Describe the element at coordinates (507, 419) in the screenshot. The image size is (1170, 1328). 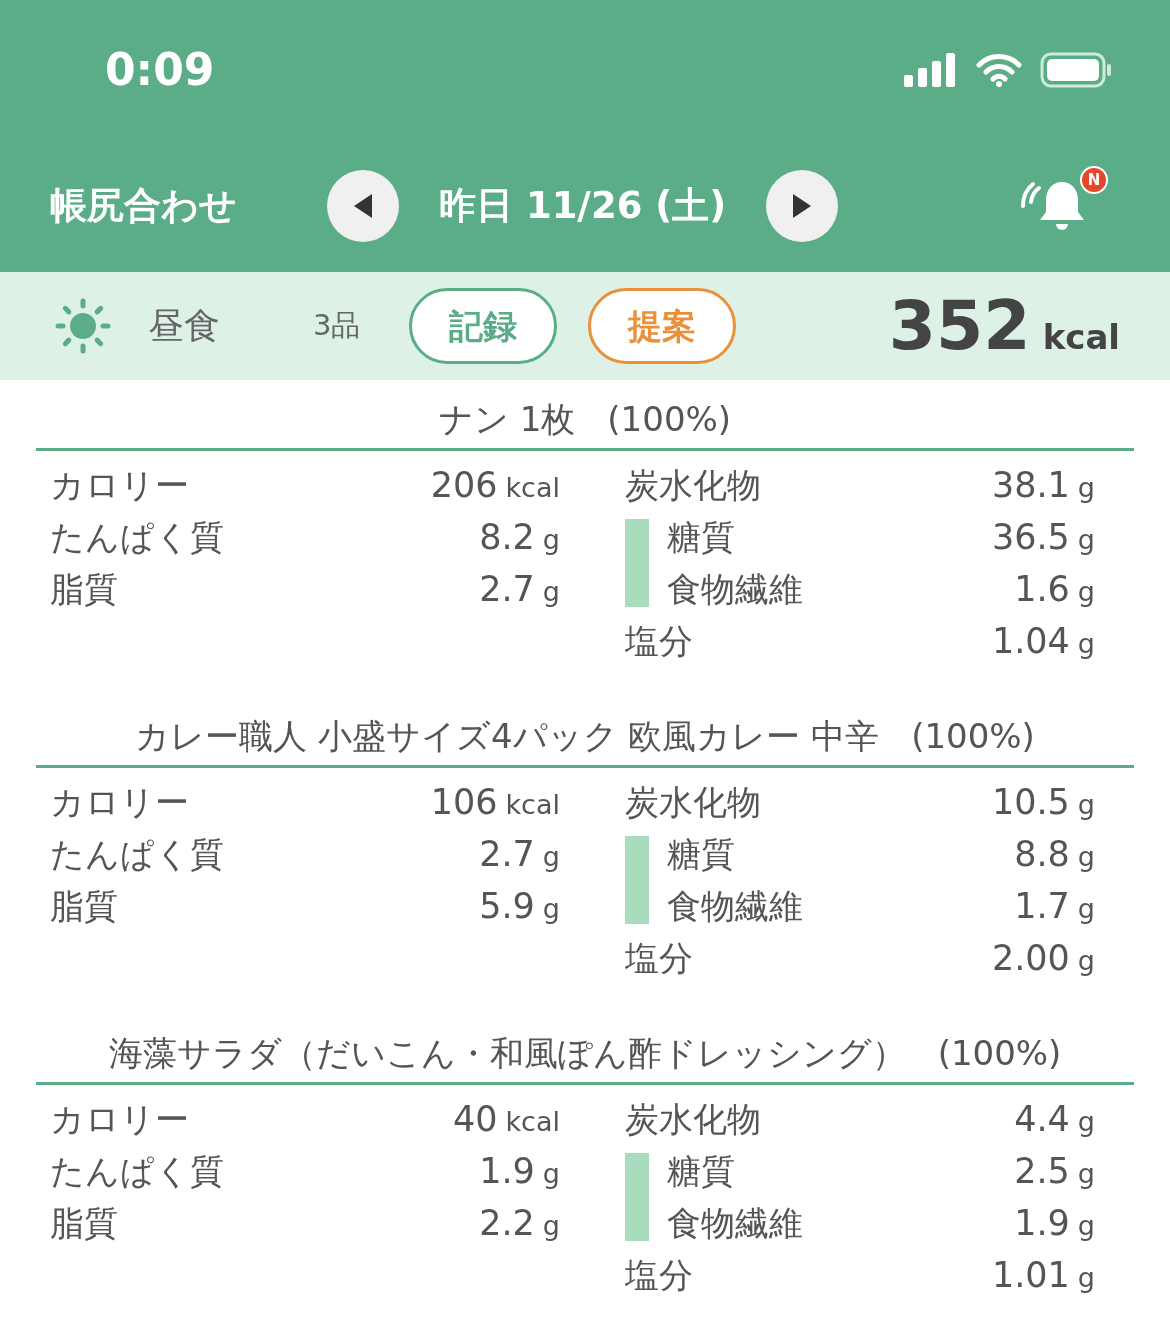
I see `food-name: ナン 1枚` at that location.